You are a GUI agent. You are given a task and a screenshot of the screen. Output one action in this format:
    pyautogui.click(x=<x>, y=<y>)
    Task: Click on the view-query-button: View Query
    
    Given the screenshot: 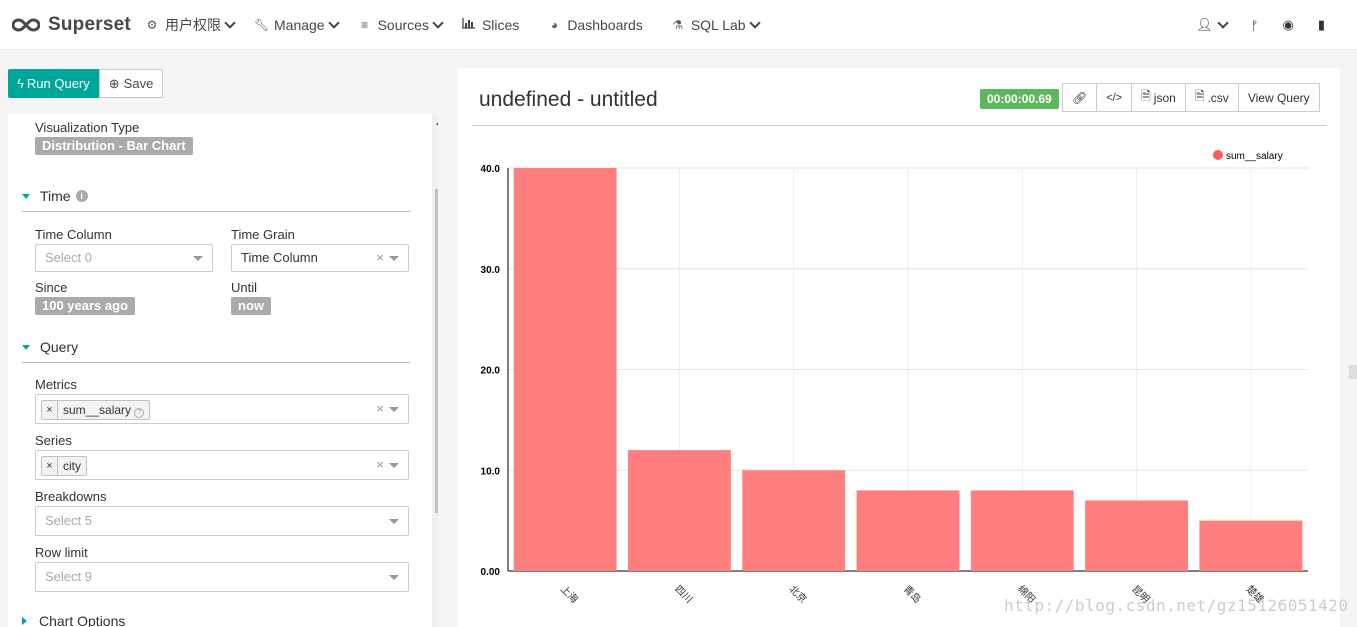 What is the action you would take?
    pyautogui.click(x=1278, y=97)
    